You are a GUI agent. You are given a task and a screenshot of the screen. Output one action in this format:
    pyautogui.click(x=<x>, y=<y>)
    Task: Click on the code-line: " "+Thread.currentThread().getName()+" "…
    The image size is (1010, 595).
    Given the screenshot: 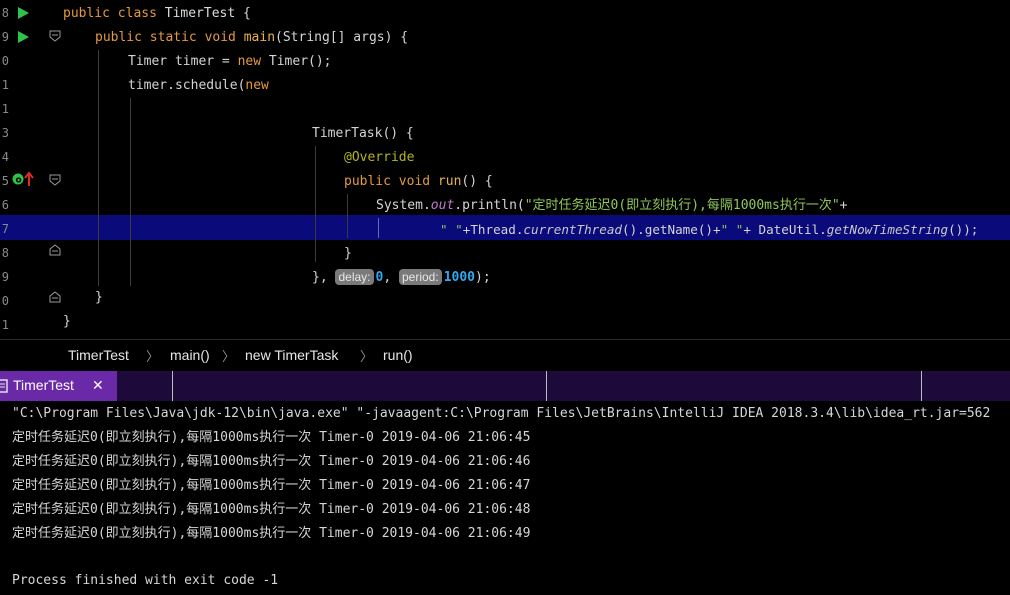 What is the action you would take?
    pyautogui.click(x=709, y=229)
    